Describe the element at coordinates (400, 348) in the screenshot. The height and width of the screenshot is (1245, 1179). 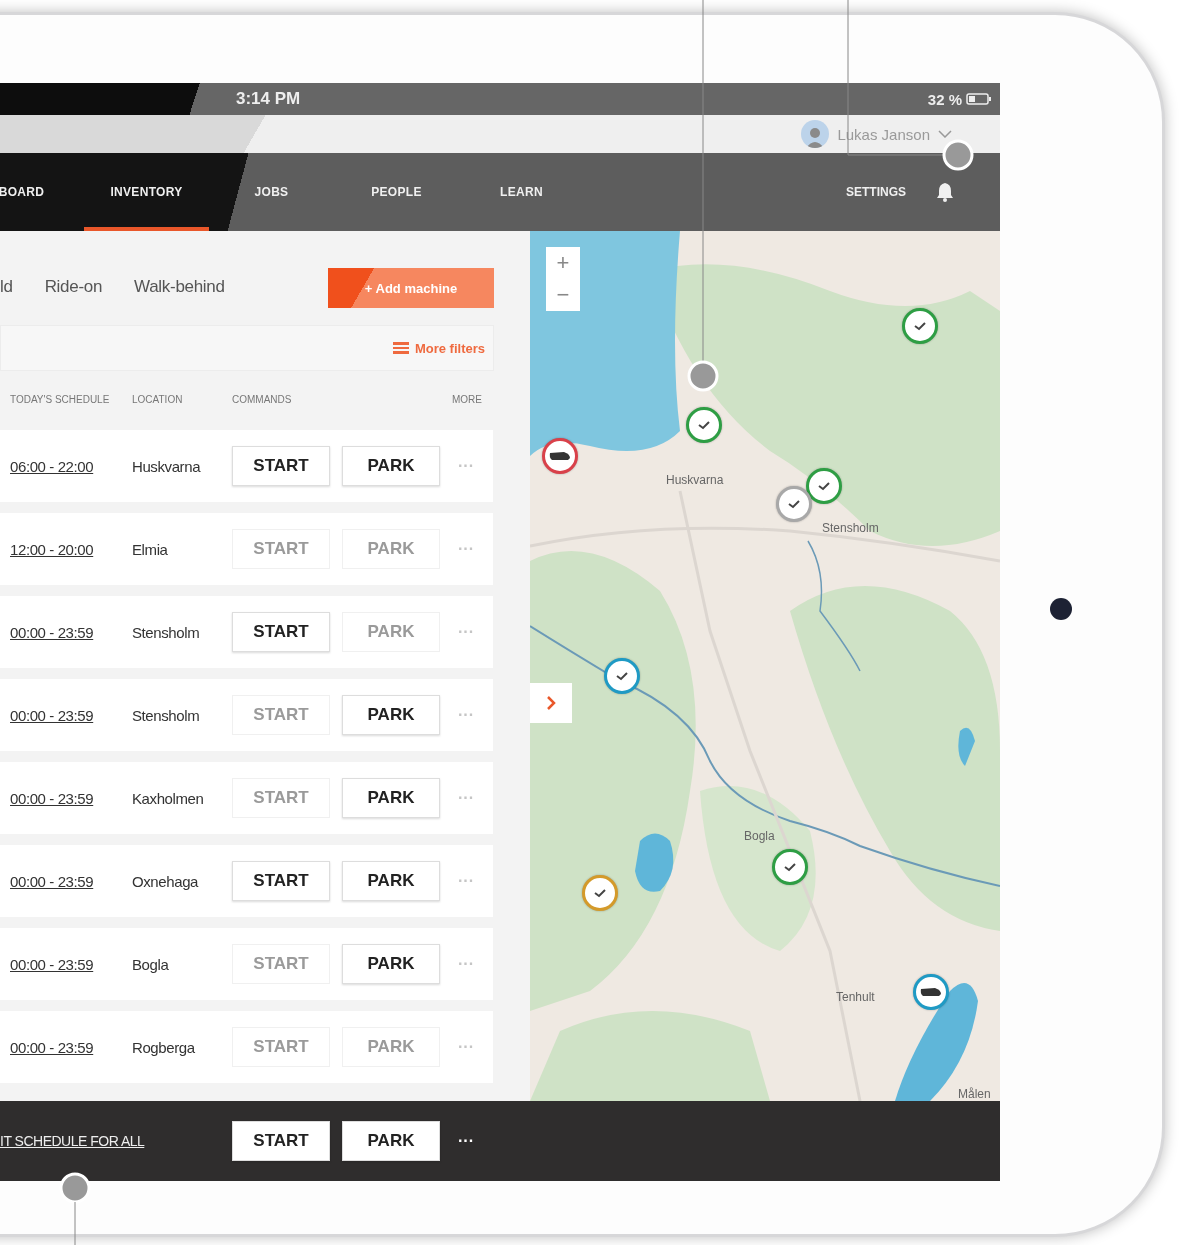
I see `filter-icon` at that location.